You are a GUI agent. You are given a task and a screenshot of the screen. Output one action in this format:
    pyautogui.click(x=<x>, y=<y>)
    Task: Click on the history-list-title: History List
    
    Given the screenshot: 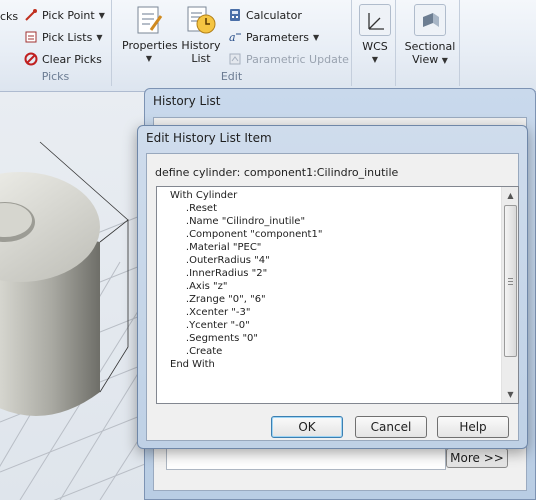 What is the action you would take?
    pyautogui.click(x=187, y=101)
    